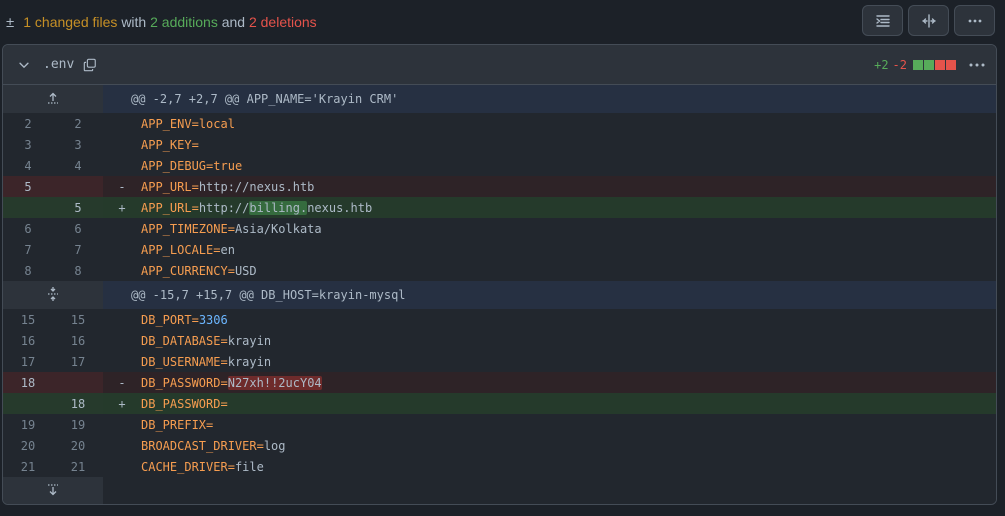  Describe the element at coordinates (28, 144) in the screenshot. I see `old-line-number: 3` at that location.